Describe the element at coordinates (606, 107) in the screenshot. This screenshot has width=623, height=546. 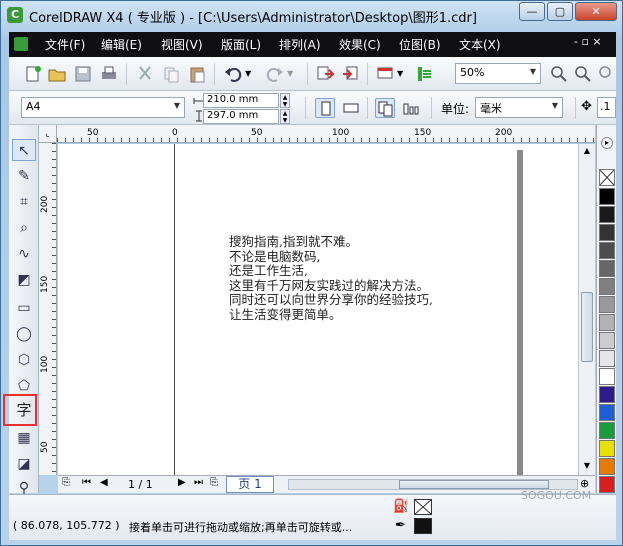
I see `nudge-offset-field: .1` at that location.